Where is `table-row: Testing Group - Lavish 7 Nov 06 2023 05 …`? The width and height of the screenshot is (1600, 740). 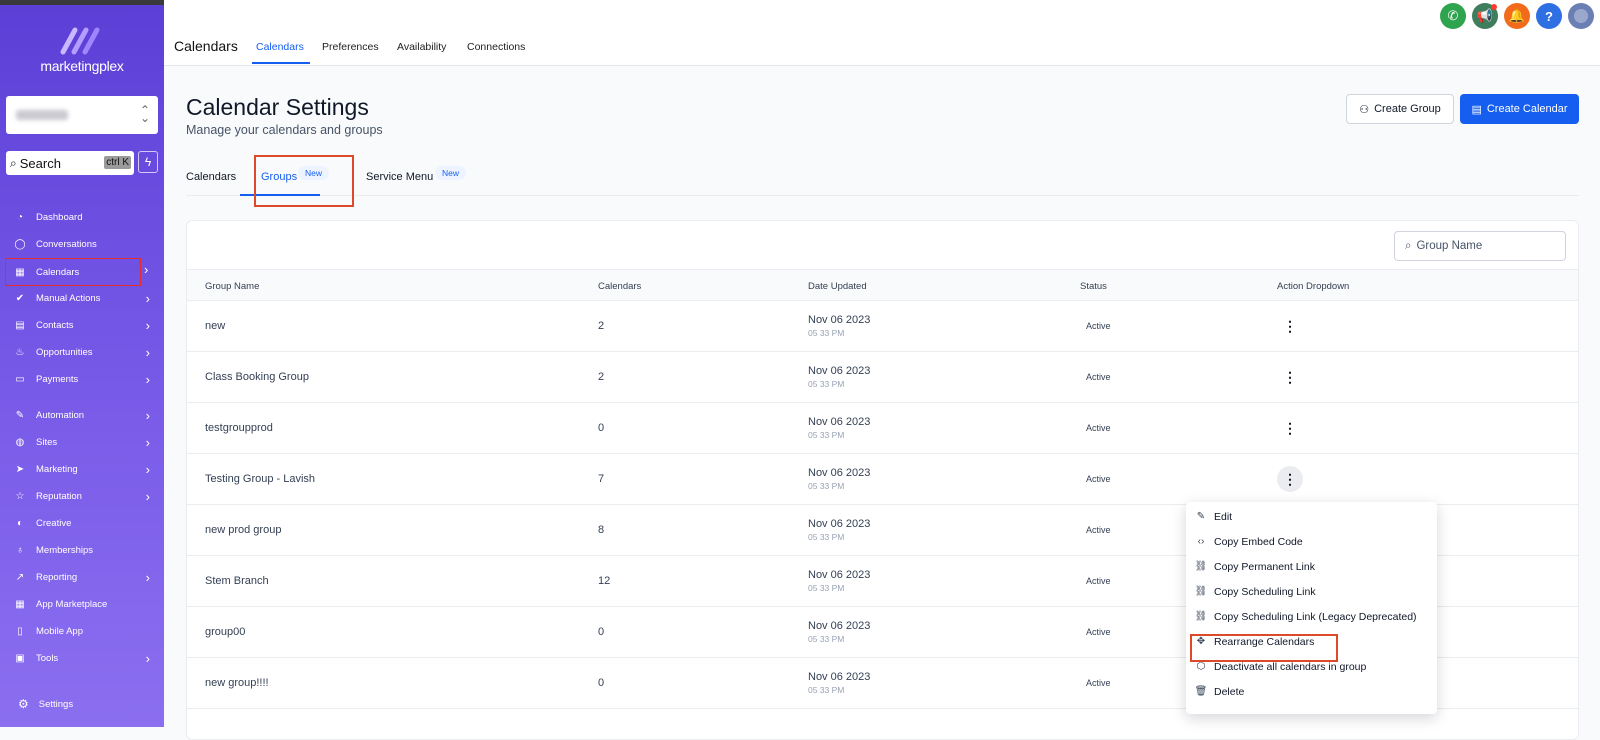
table-row: Testing Group - Lavish 7 Nov 06 2023 05 … is located at coordinates (882, 479).